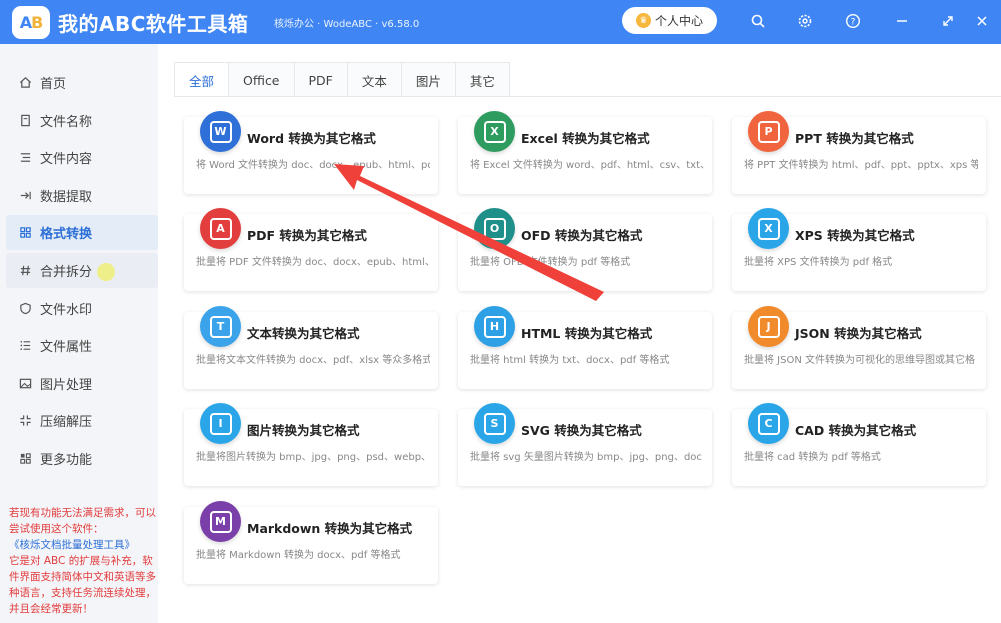  Describe the element at coordinates (858, 333) in the screenshot. I see `card-title: JSON 转换为其它格式` at that location.